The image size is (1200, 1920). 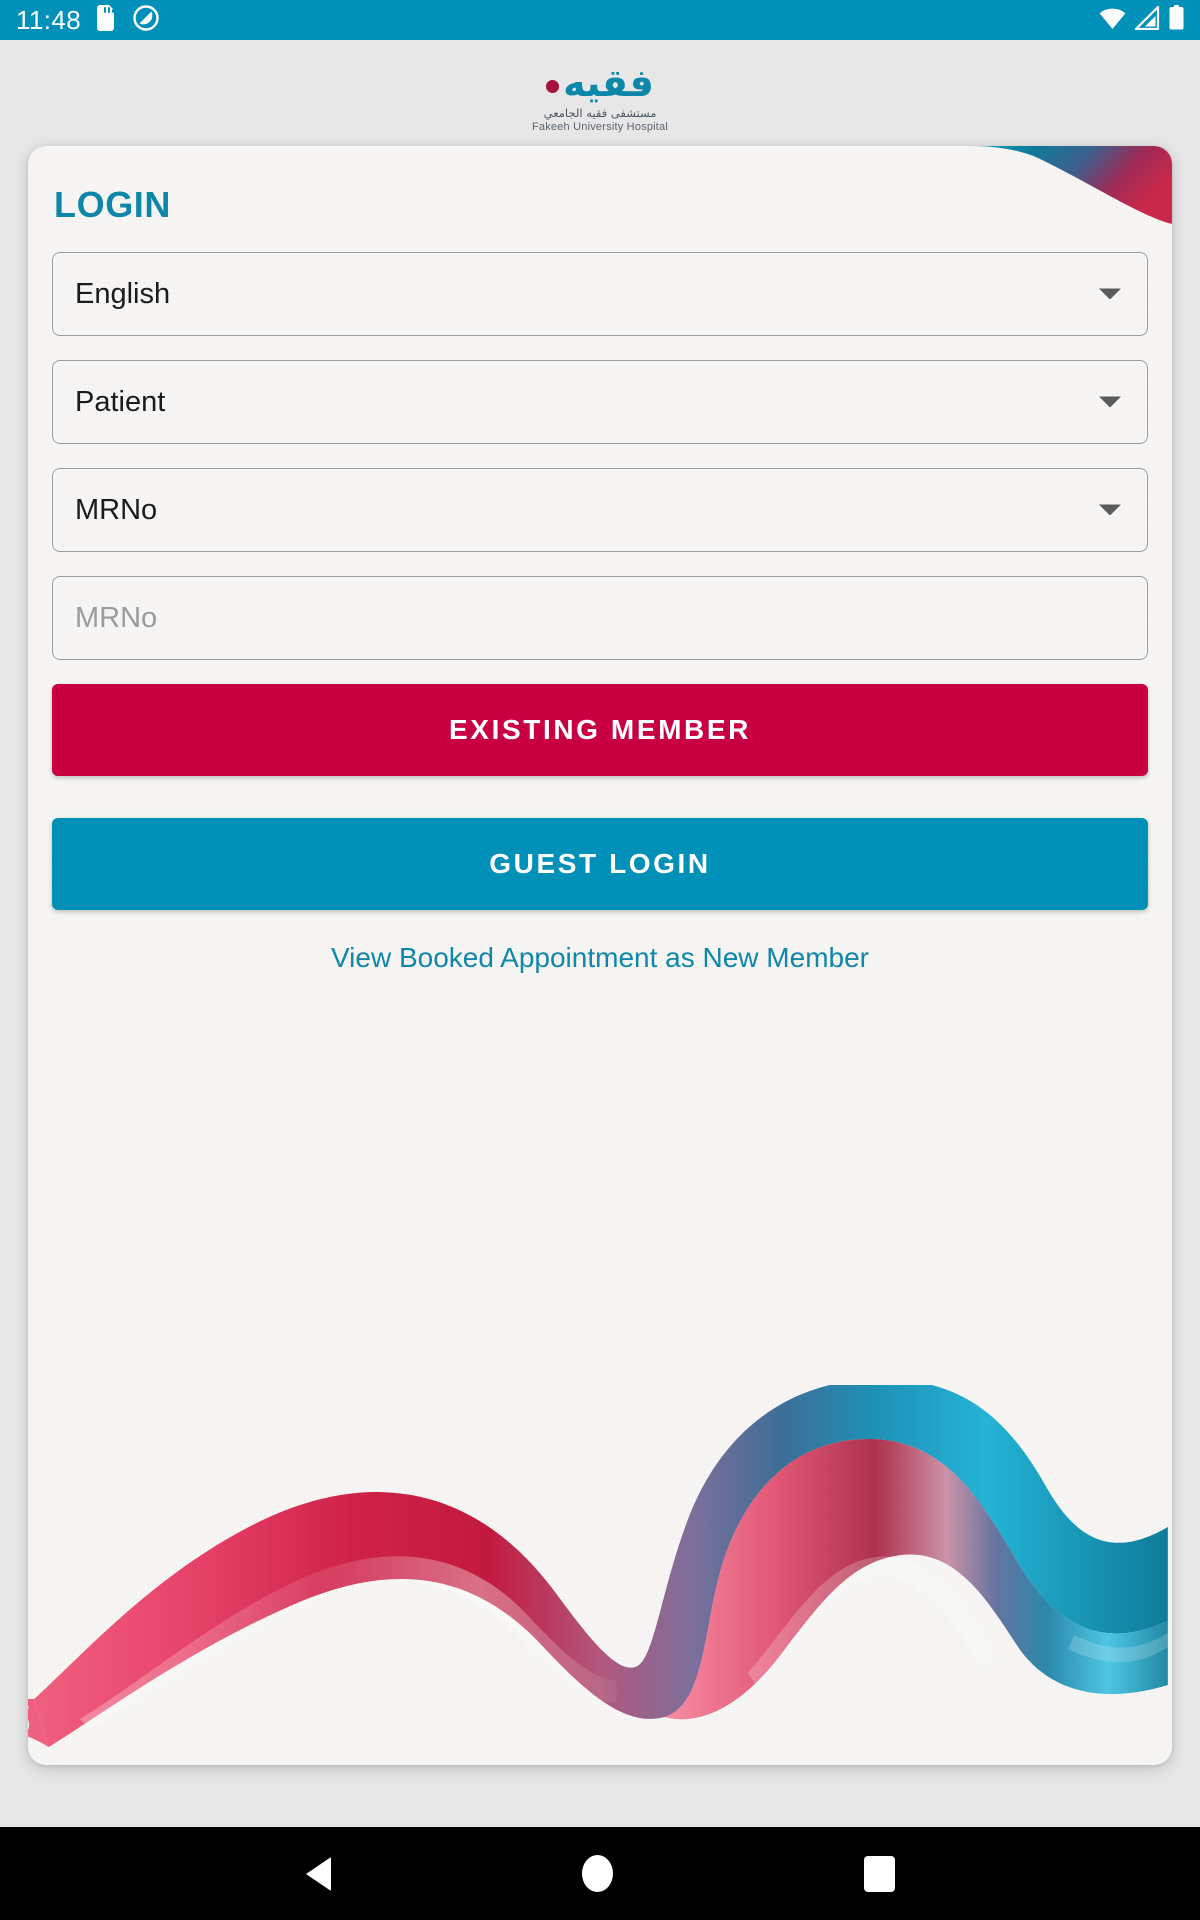 I want to click on existing-member-button: EXISTING MEMBER, so click(x=600, y=730).